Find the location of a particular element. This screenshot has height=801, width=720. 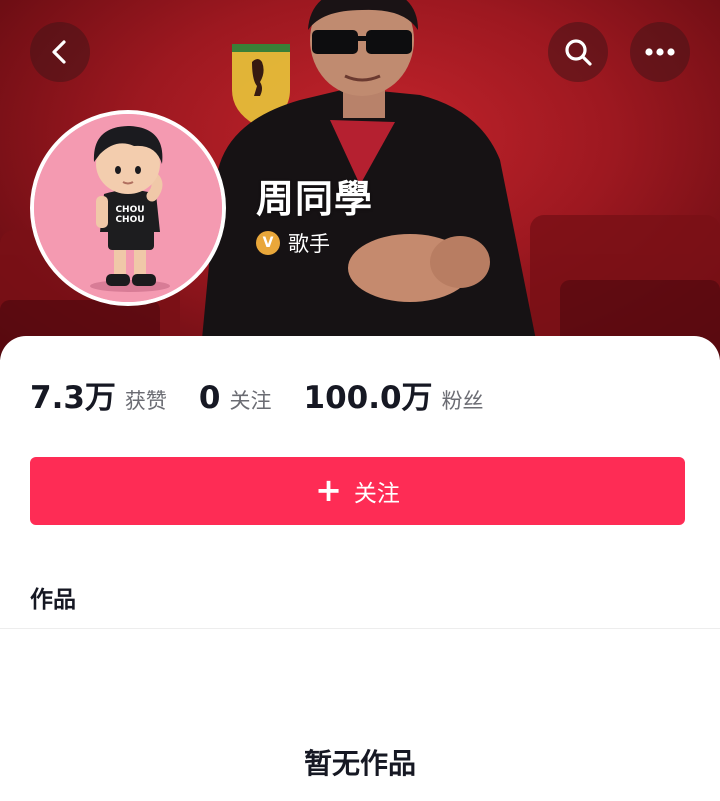

avatar: CHOU CHOU is located at coordinates (128, 208).